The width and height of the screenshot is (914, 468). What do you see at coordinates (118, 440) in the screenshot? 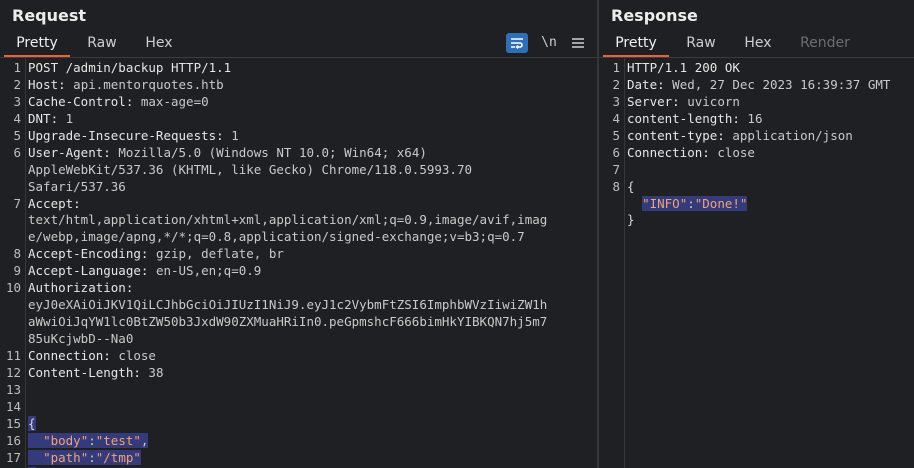
I see `json-value: "test"` at bounding box center [118, 440].